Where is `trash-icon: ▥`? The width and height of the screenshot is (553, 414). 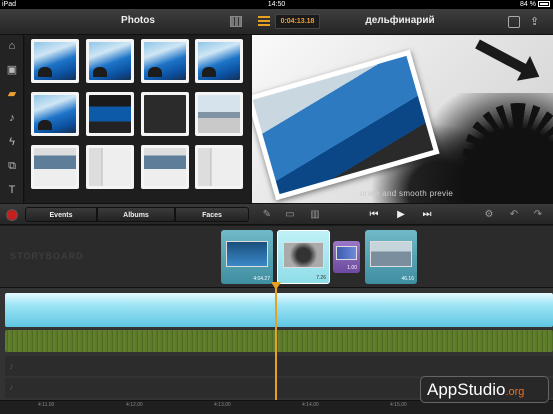
trash-icon: ▥ is located at coordinates (315, 215).